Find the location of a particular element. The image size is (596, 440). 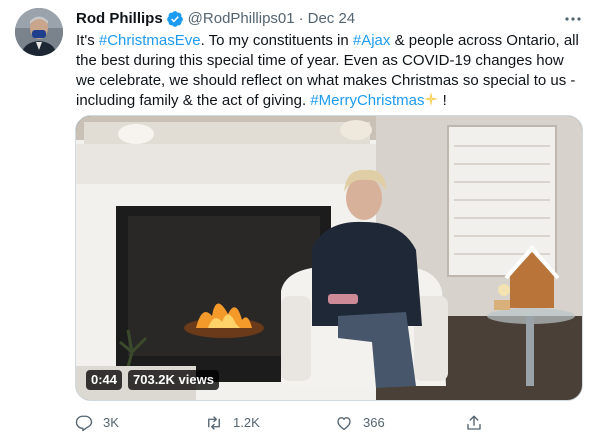

hashtag-link: #Ajax is located at coordinates (372, 40).